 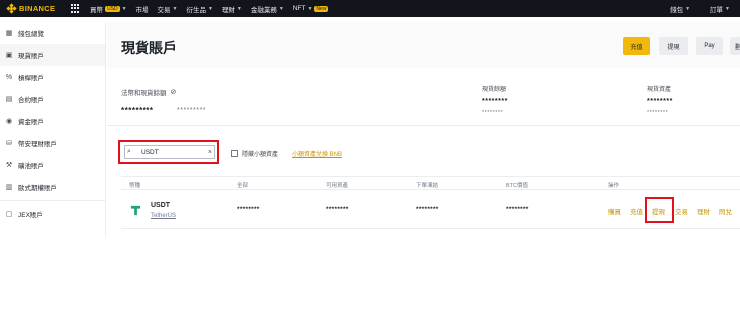 I want to click on nav-label: 市場, so click(x=142, y=10).